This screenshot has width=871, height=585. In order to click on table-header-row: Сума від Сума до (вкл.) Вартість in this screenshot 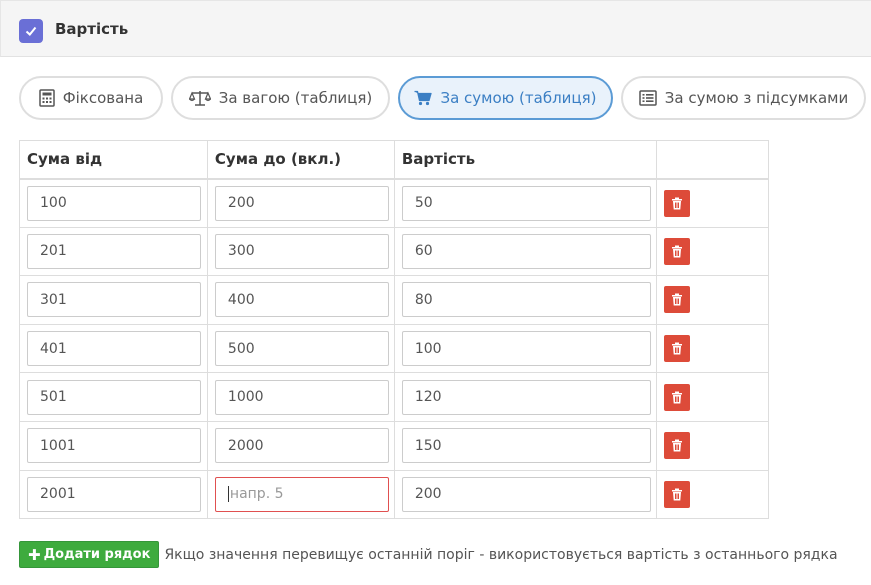, I will do `click(394, 160)`.